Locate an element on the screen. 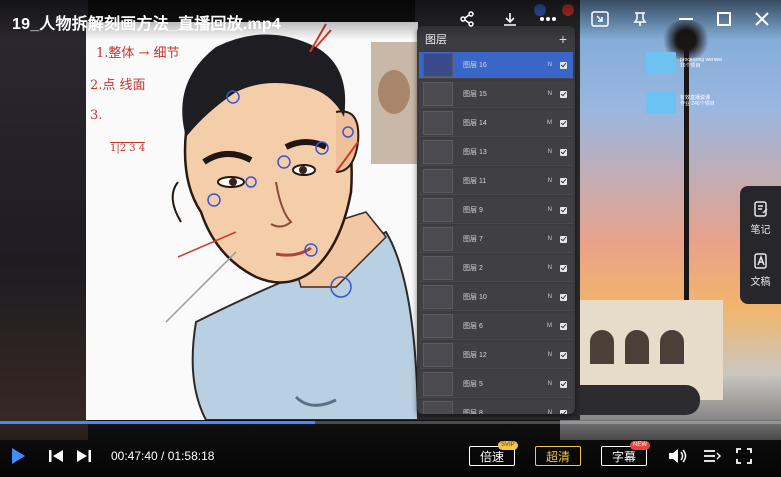  minimize-icon is located at coordinates (686, 19).